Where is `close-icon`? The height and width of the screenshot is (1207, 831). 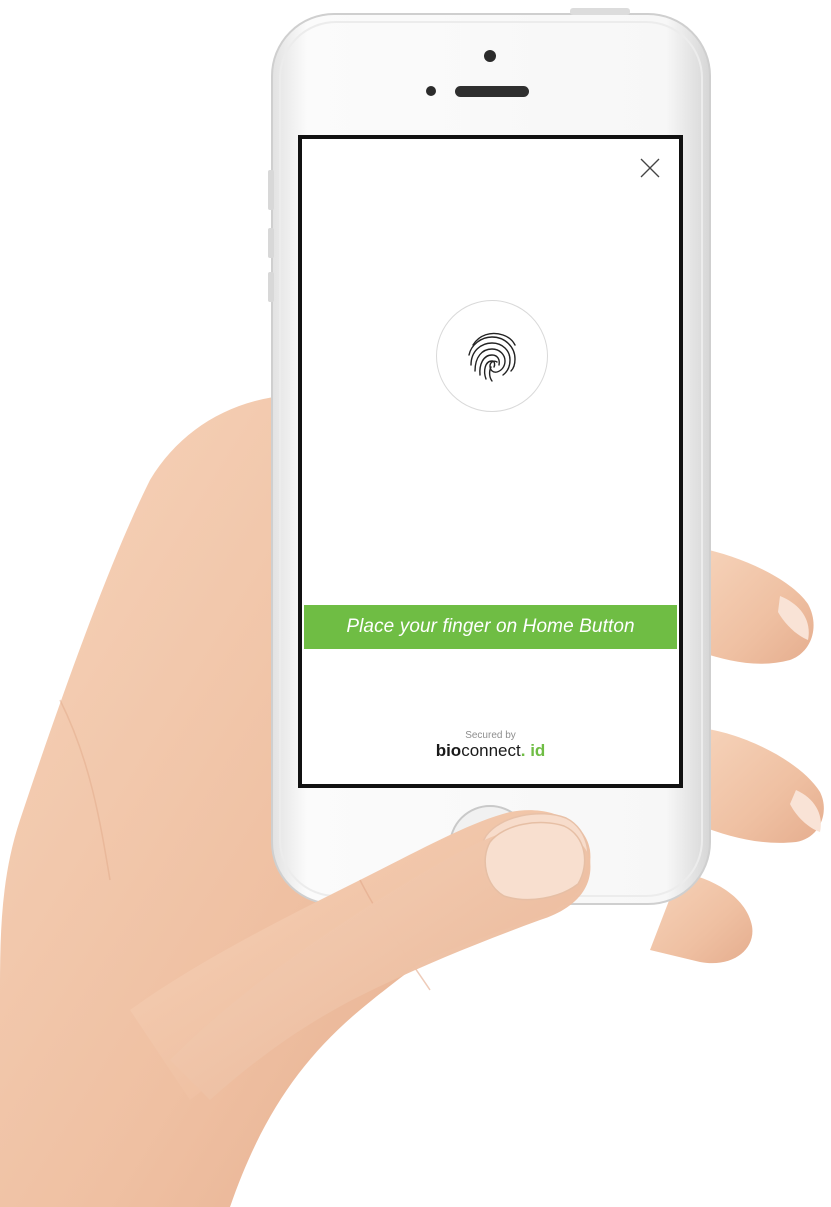
close-icon is located at coordinates (650, 168).